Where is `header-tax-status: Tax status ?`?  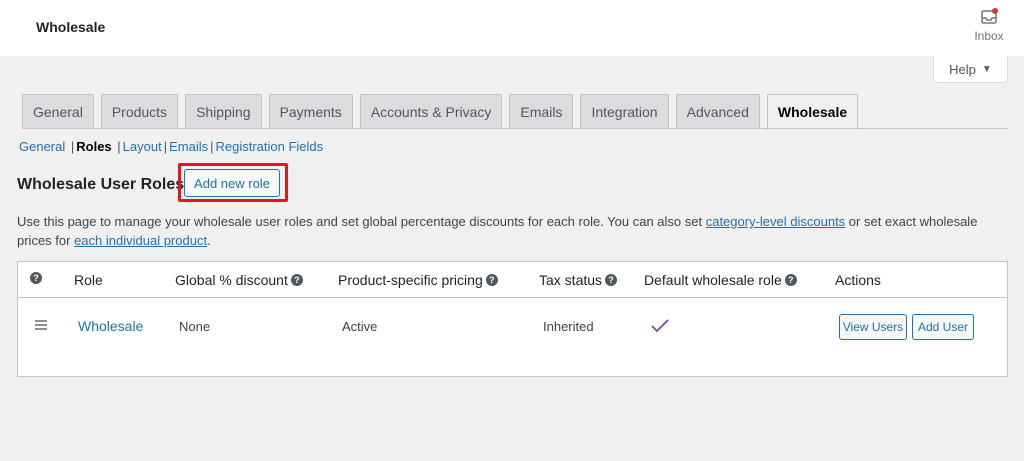 header-tax-status: Tax status ? is located at coordinates (578, 280).